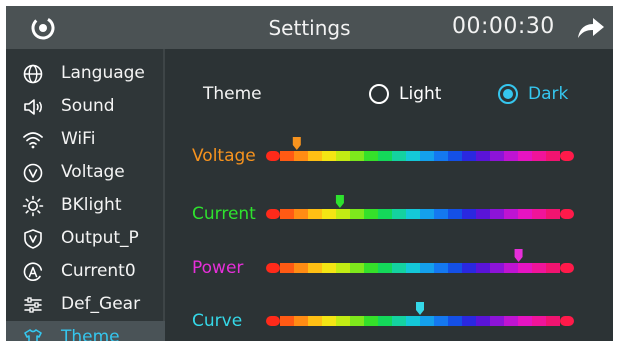 The width and height of the screenshot is (619, 347). What do you see at coordinates (33, 305) in the screenshot?
I see `sliders-icon` at bounding box center [33, 305].